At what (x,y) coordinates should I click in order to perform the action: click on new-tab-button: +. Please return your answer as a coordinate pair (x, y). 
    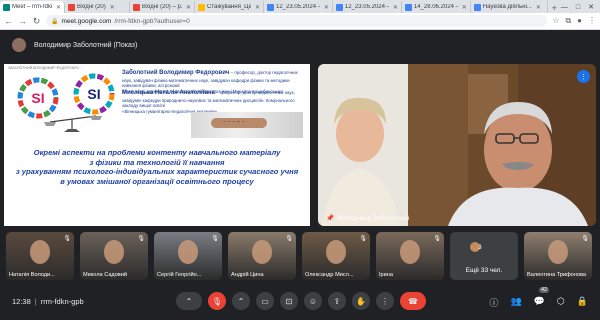
    Looking at the image, I should click on (554, 8).